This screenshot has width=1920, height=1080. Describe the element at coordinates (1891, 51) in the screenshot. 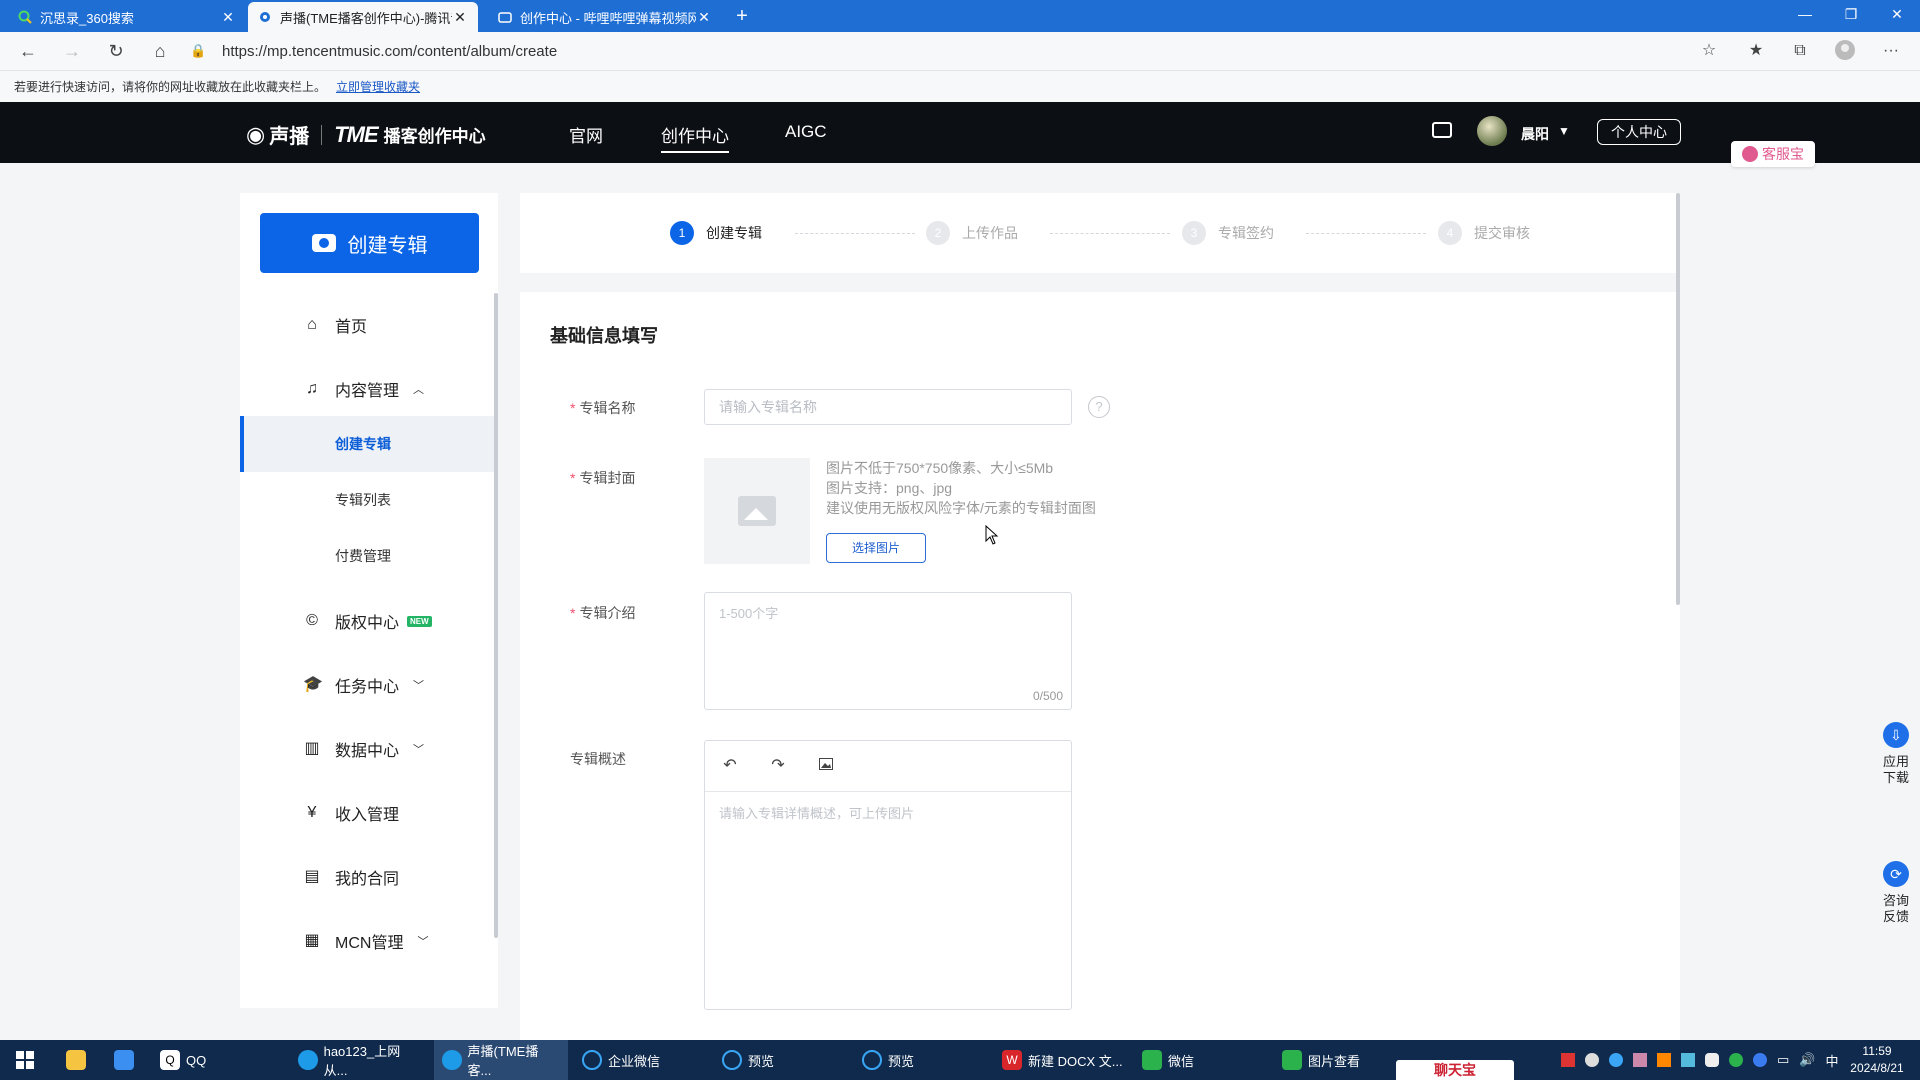

I see `more-icon: ···` at that location.